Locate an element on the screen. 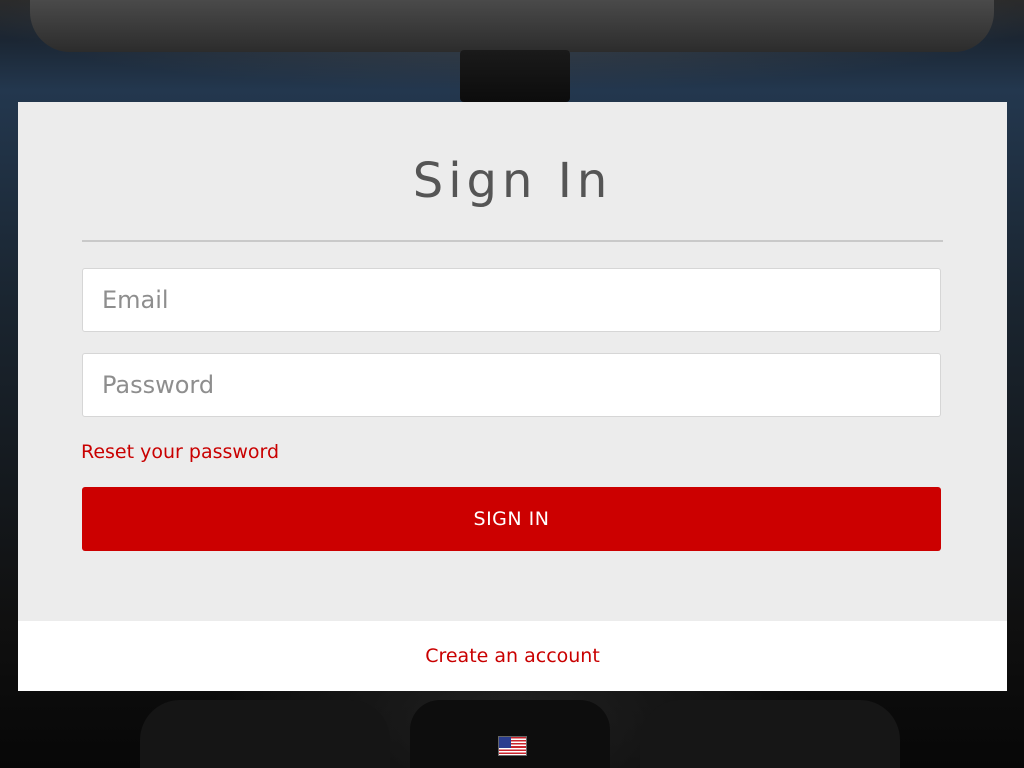  reset-password-link: Reset your password is located at coordinates (180, 452).